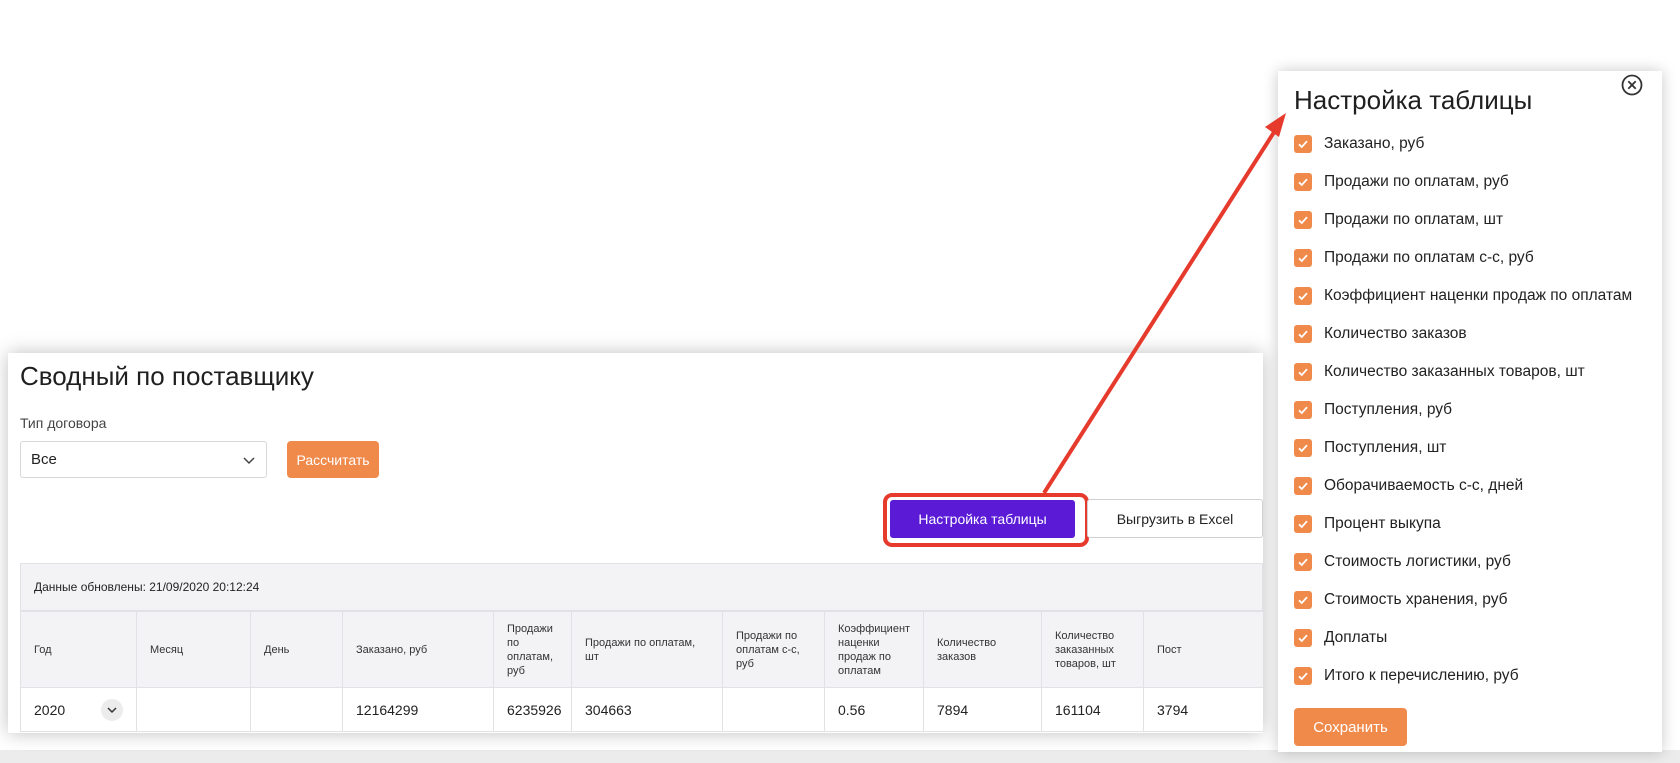  What do you see at coordinates (78, 709) in the screenshot?
I see `table-cell: 2020` at bounding box center [78, 709].